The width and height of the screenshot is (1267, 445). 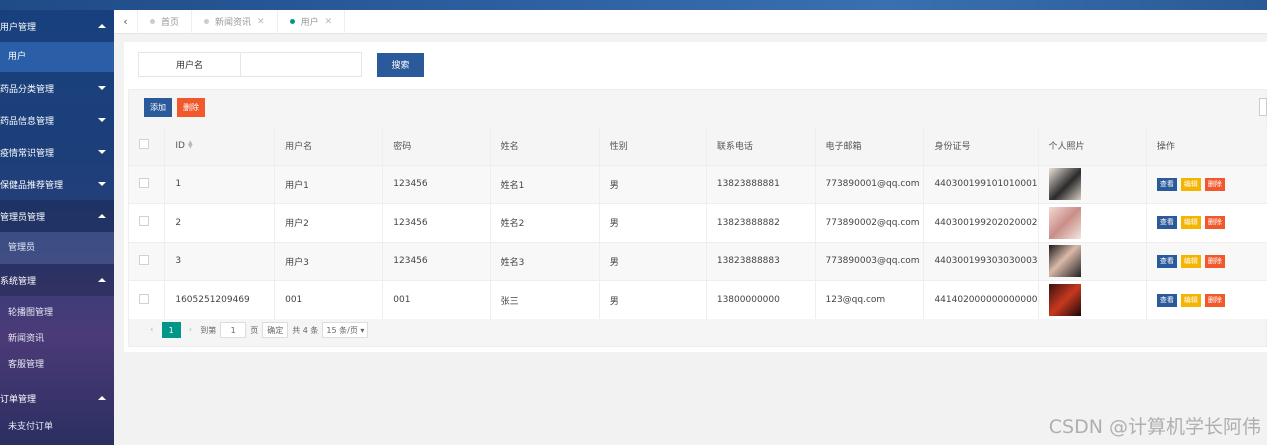 I want to click on page-size-select: 15 条/页 ▾, so click(x=345, y=330).